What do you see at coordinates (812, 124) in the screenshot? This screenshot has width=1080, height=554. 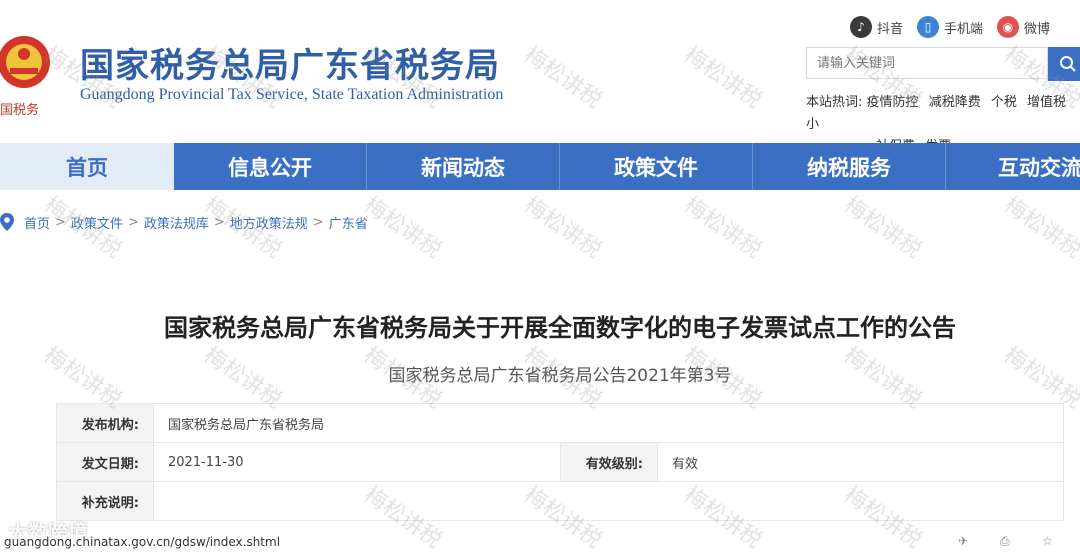 I see `hot-word: 小` at bounding box center [812, 124].